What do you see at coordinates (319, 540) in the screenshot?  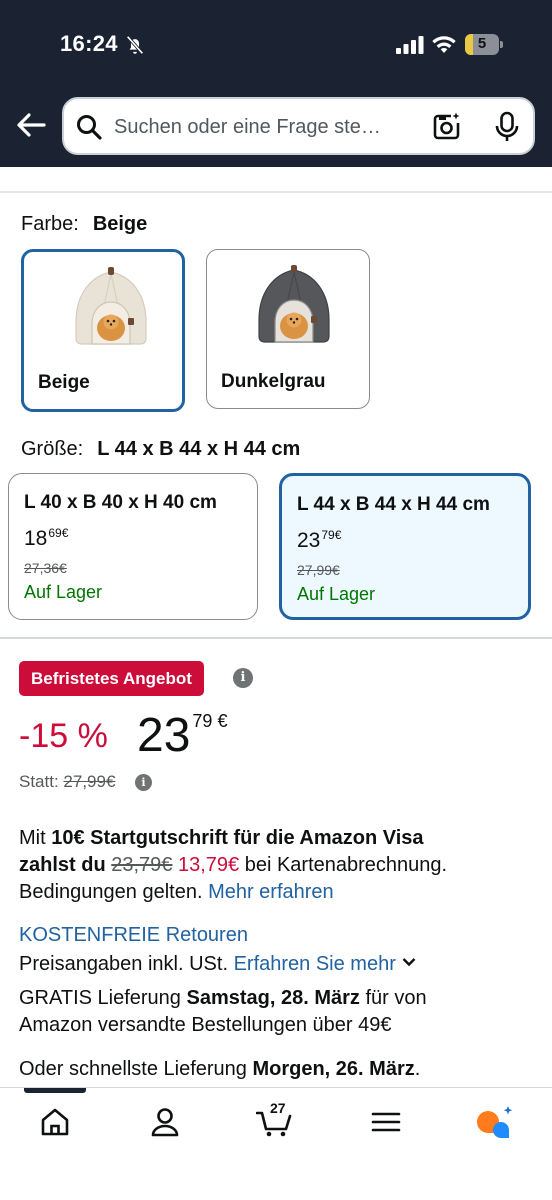 I see `size-option-price: 2379€` at bounding box center [319, 540].